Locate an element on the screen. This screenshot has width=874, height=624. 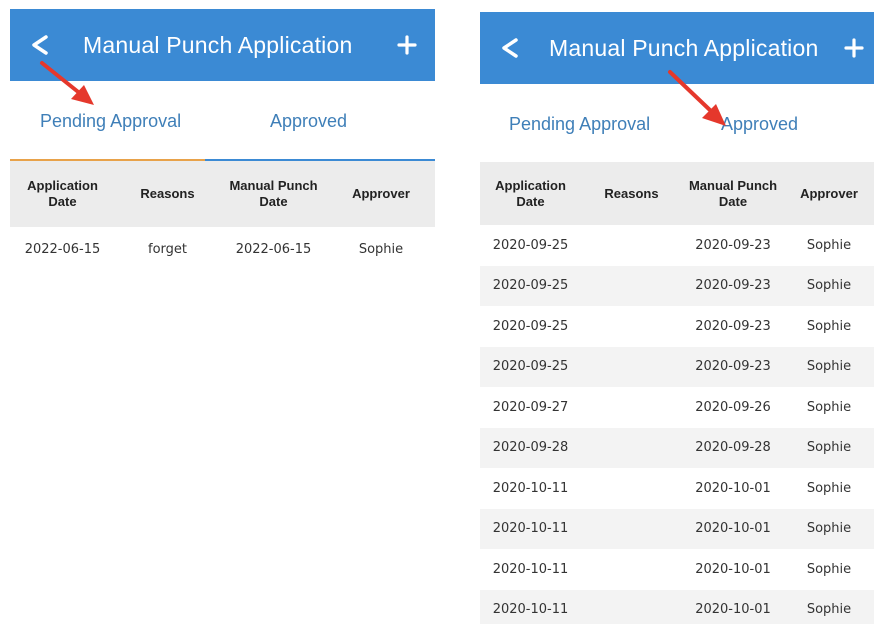
tab-pending-approval: Pending Approval is located at coordinates (571, 124).